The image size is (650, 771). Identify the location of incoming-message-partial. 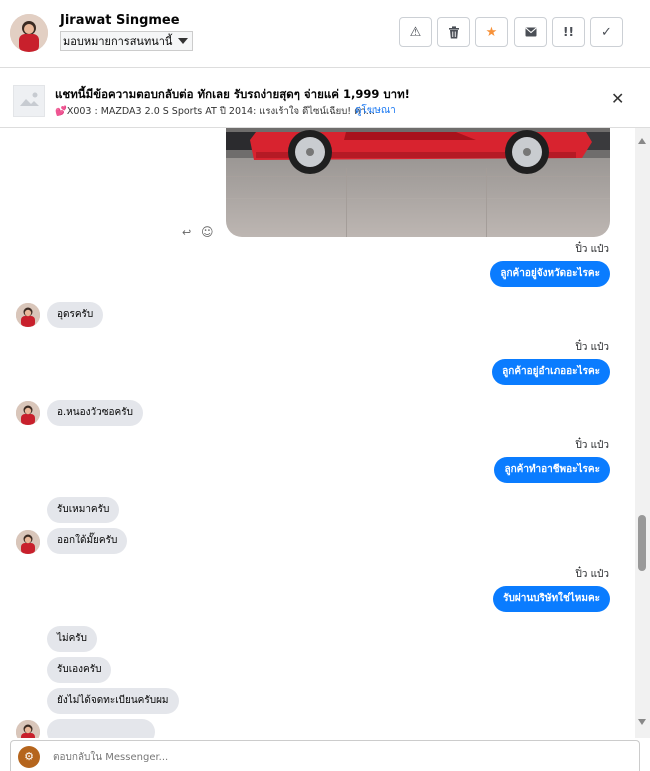
(101, 728).